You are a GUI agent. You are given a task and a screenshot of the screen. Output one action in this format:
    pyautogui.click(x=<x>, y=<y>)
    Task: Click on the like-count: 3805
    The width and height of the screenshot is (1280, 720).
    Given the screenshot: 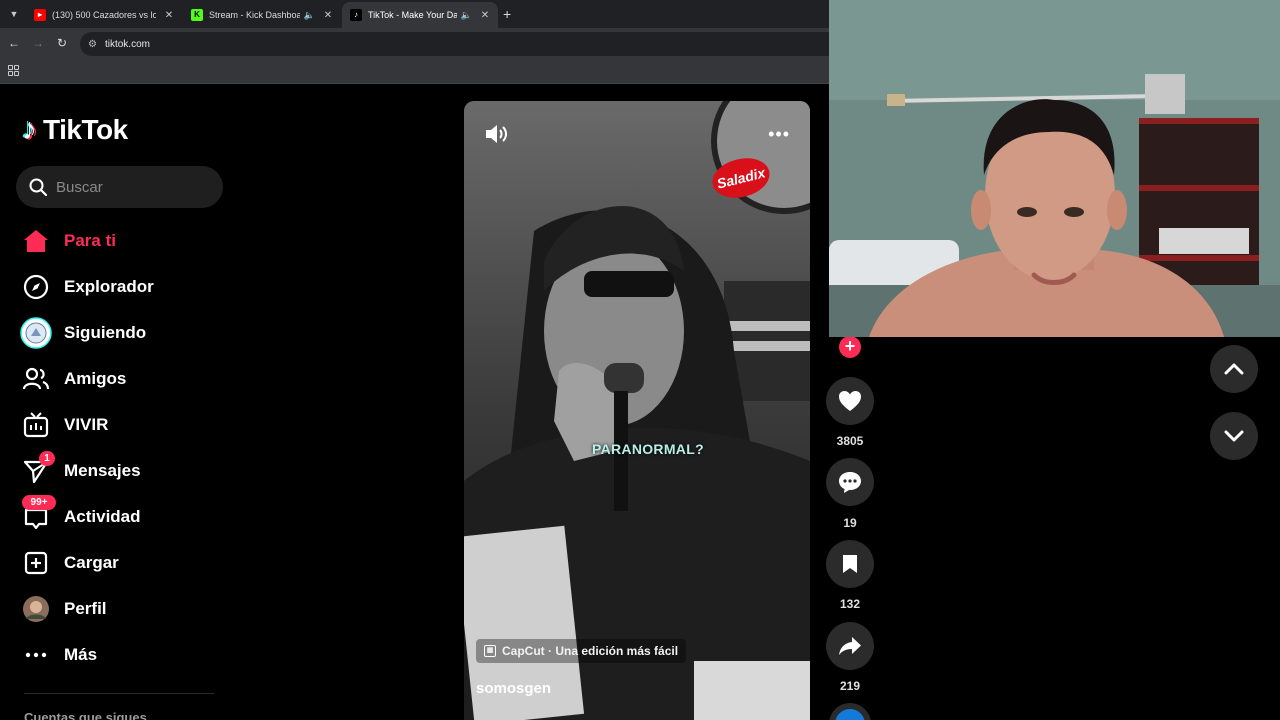 What is the action you would take?
    pyautogui.click(x=850, y=441)
    